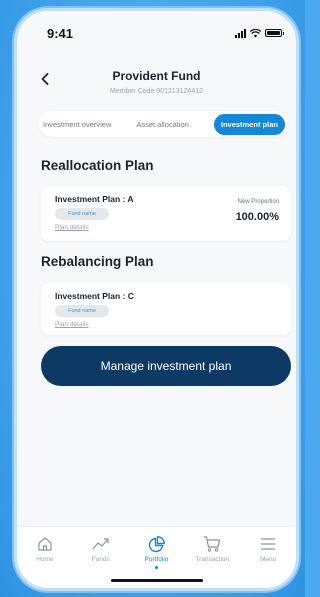 This screenshot has height=597, width=320. I want to click on trend-icon, so click(101, 544).